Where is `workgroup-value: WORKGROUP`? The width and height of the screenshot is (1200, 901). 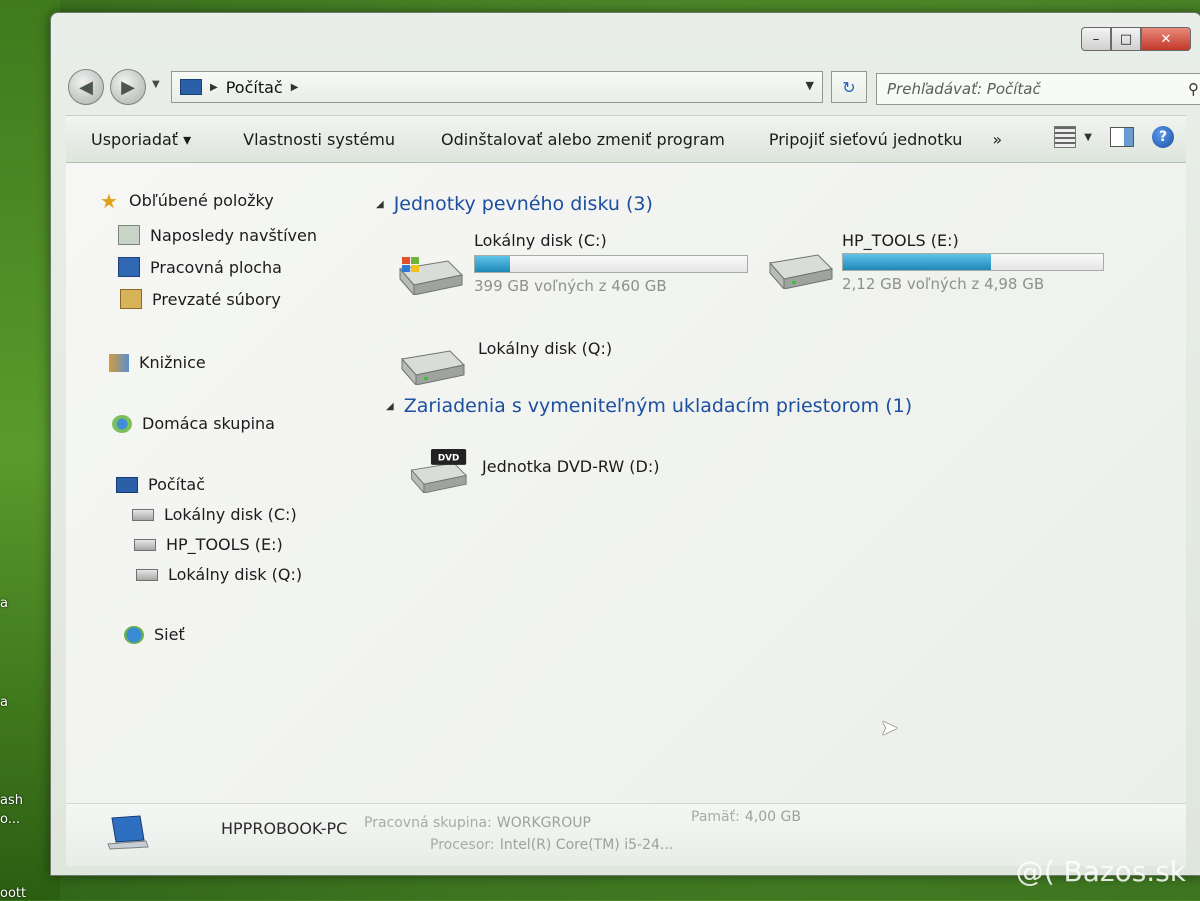
workgroup-value: WORKGROUP is located at coordinates (543, 823).